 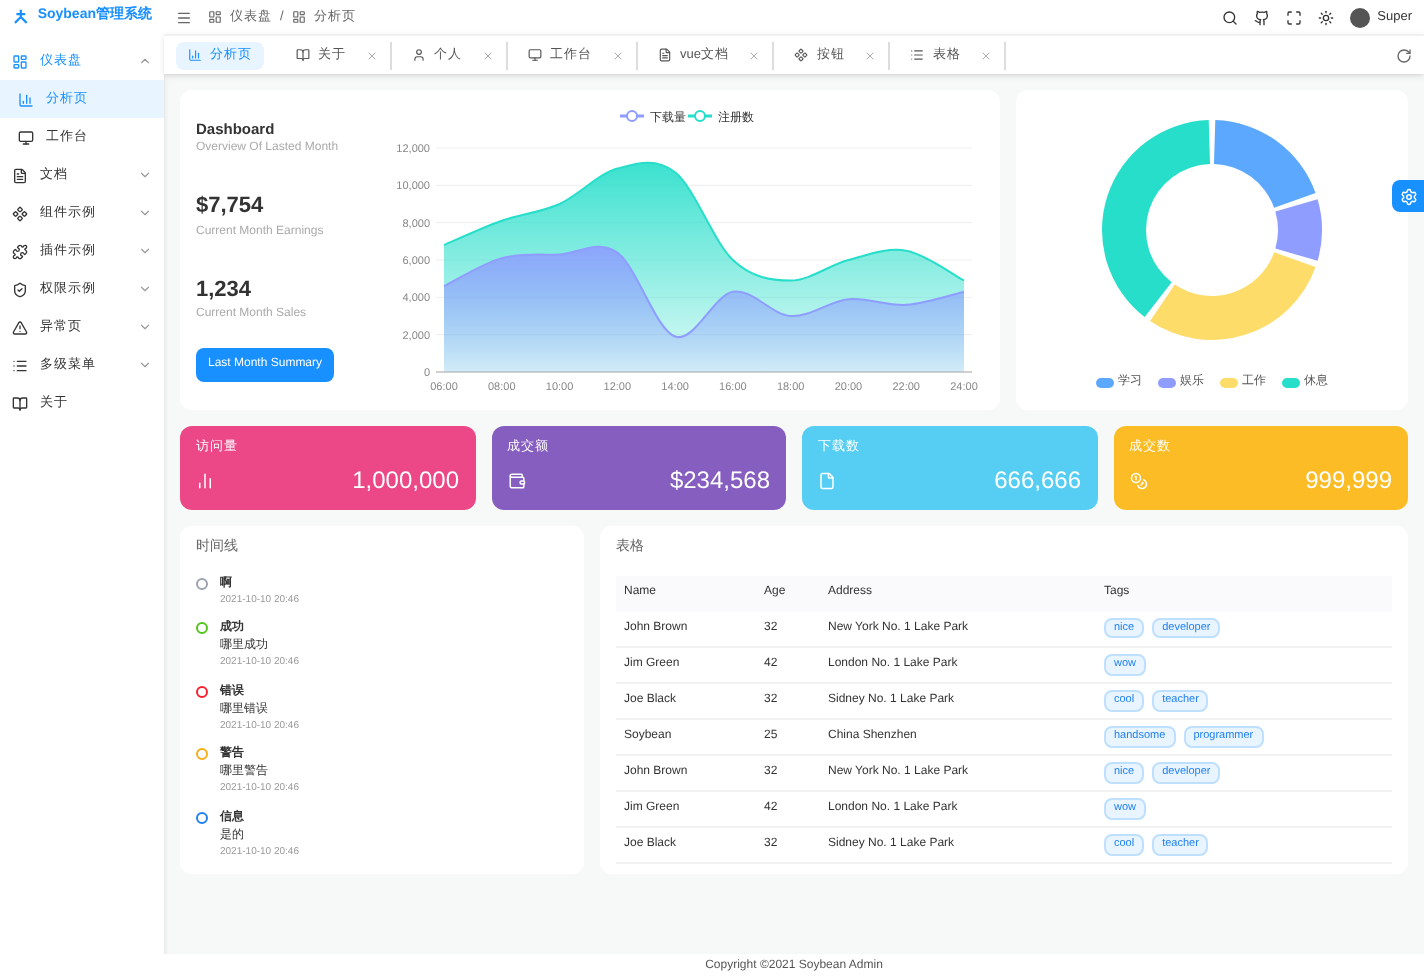 What do you see at coordinates (231, 207) in the screenshot?
I see `earnings-value: $7,754` at bounding box center [231, 207].